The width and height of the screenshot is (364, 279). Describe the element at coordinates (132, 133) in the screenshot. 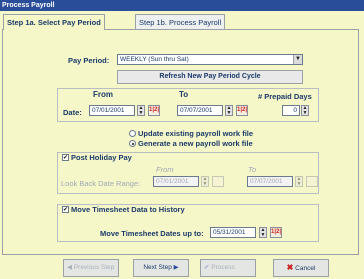

I see `update-file-radio` at that location.